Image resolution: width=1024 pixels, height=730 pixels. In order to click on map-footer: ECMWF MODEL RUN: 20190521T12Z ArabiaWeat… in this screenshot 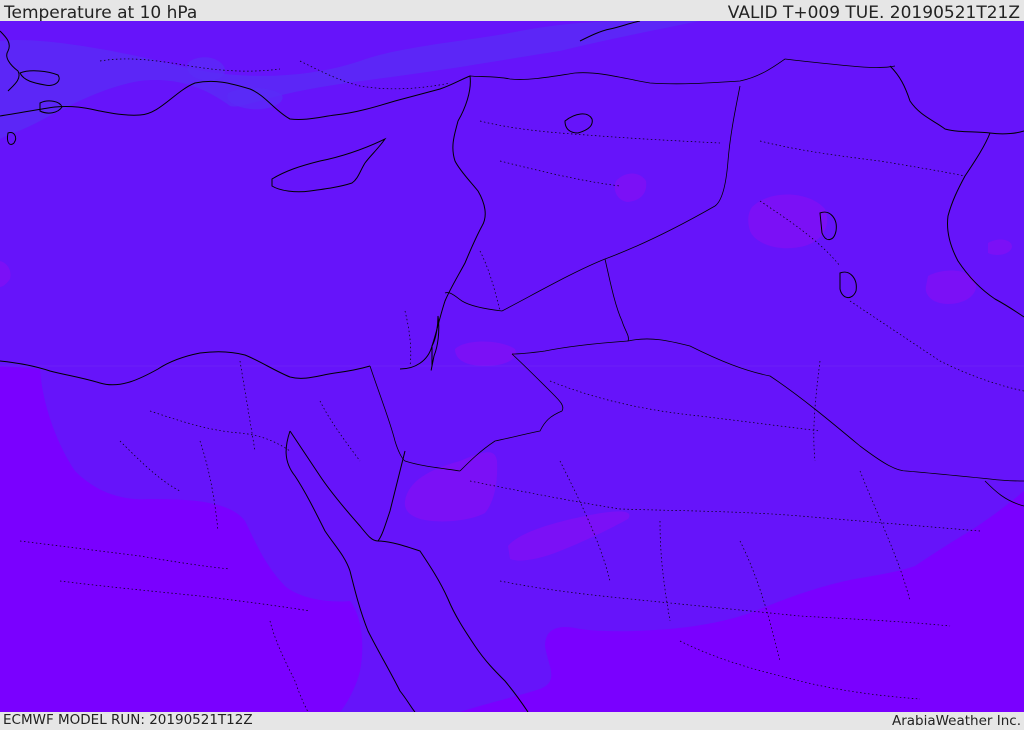, I will do `click(512, 720)`.